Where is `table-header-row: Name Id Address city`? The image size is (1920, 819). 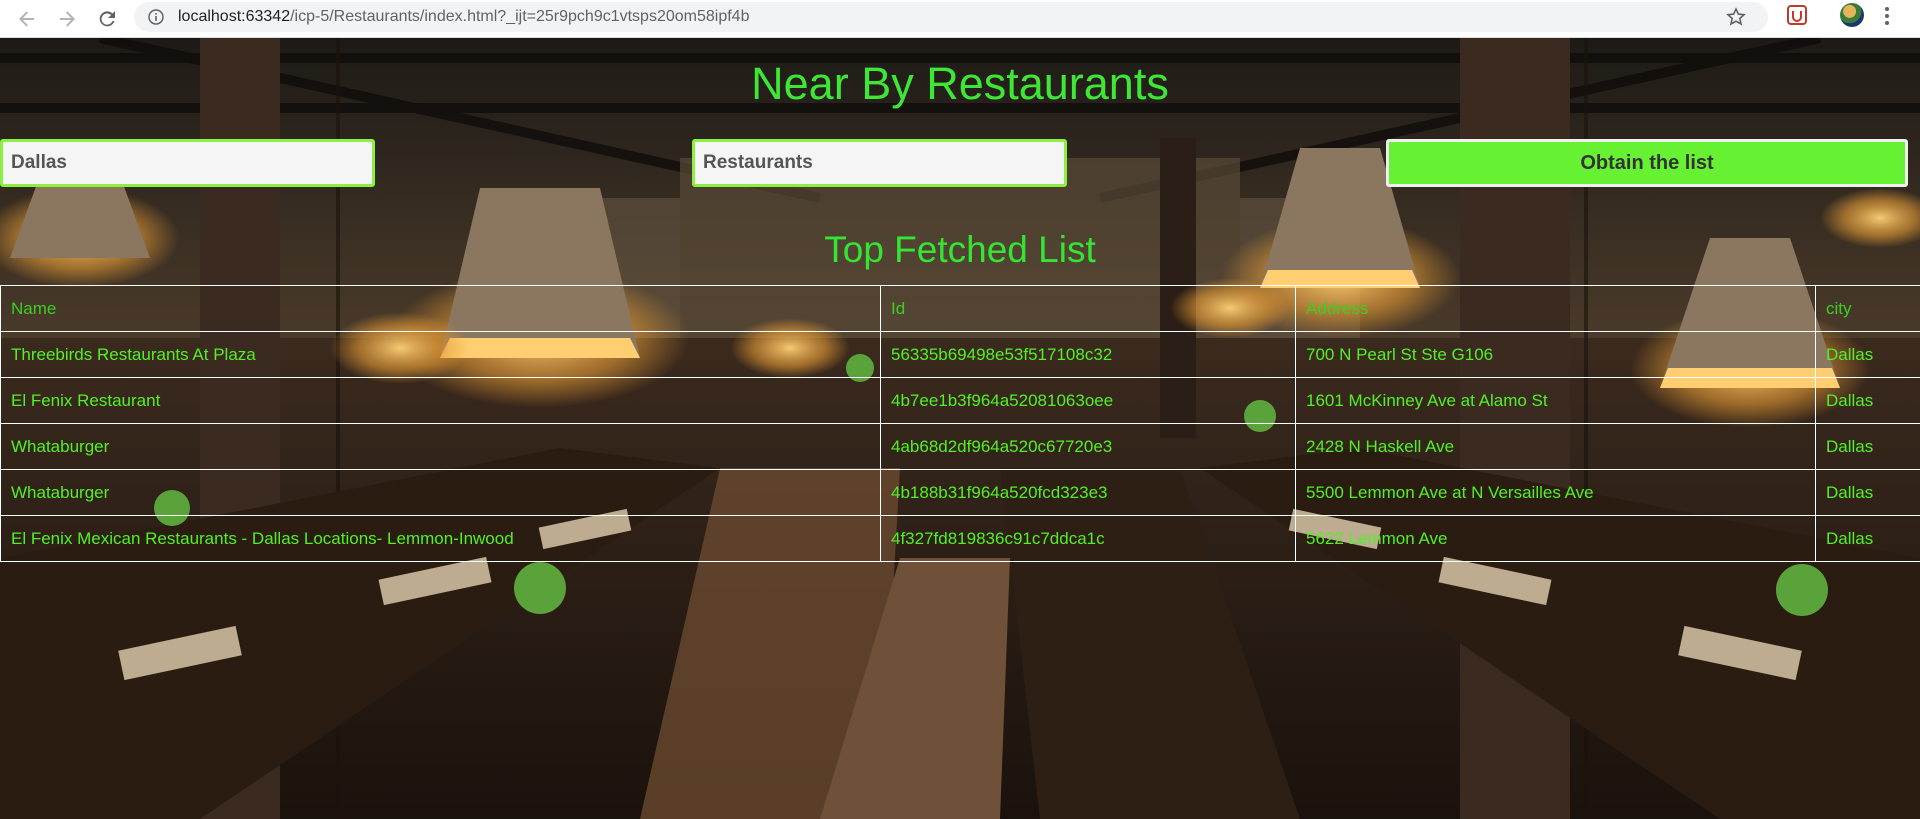 table-header-row: Name Id Address city is located at coordinates (960, 308).